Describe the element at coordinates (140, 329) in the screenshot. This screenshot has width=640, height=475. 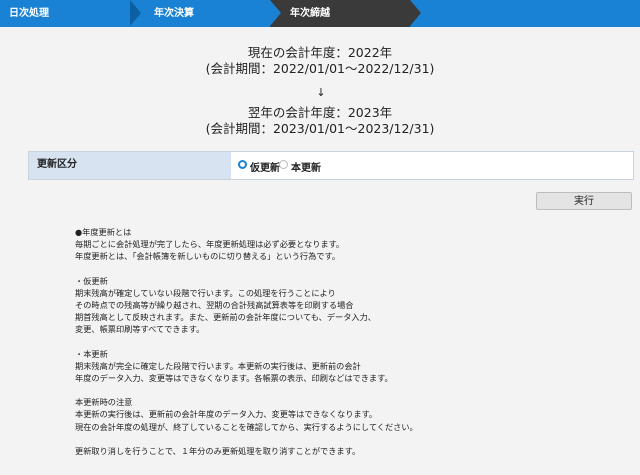
I see `notes-text: 変更、帳票印刷等すべてできます。` at that location.